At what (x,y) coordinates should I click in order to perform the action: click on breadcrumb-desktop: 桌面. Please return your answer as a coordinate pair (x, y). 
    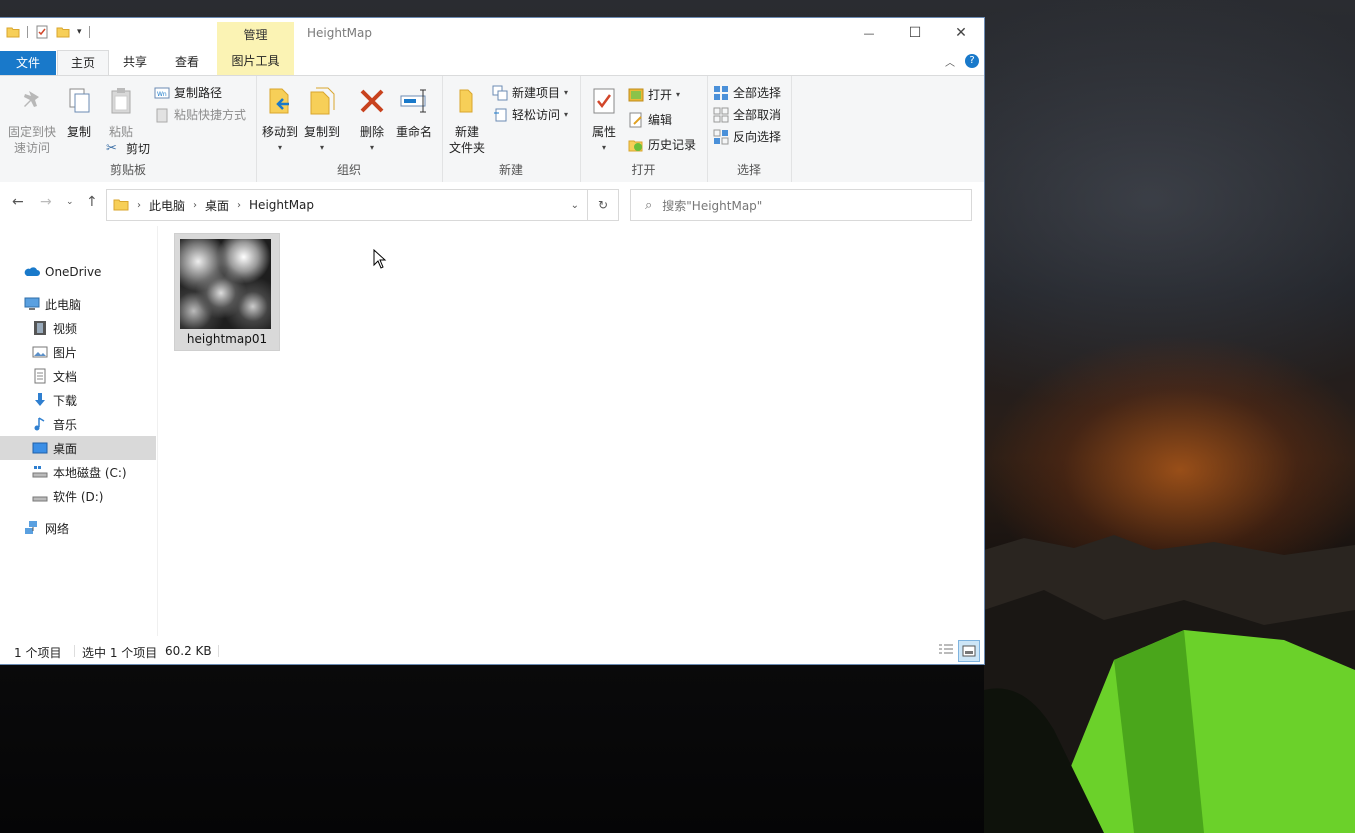
    Looking at the image, I should click on (217, 205).